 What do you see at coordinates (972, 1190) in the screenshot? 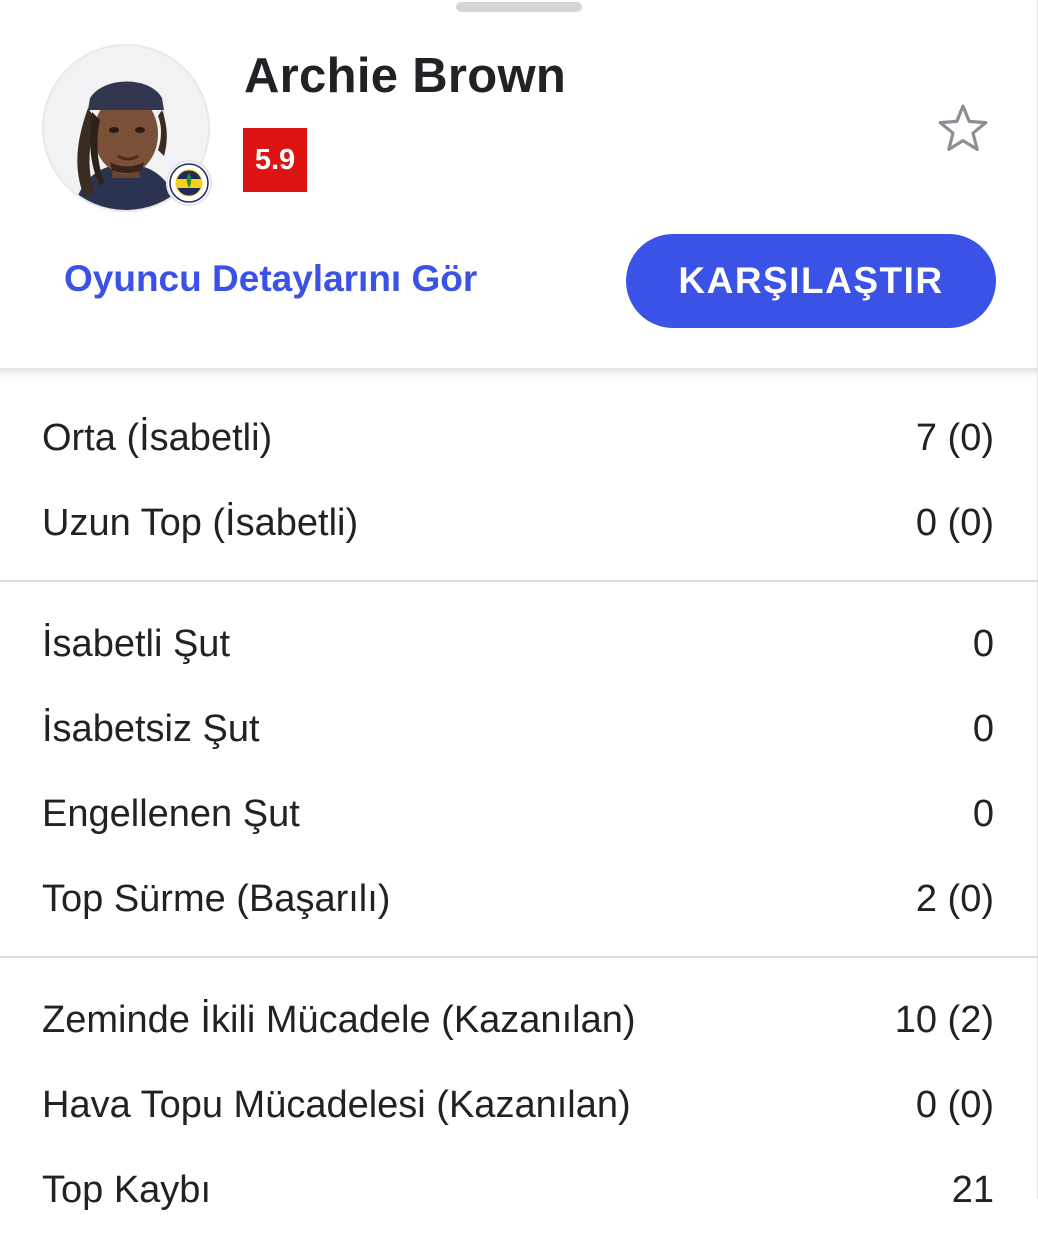
I see `stat-value: 21` at bounding box center [972, 1190].